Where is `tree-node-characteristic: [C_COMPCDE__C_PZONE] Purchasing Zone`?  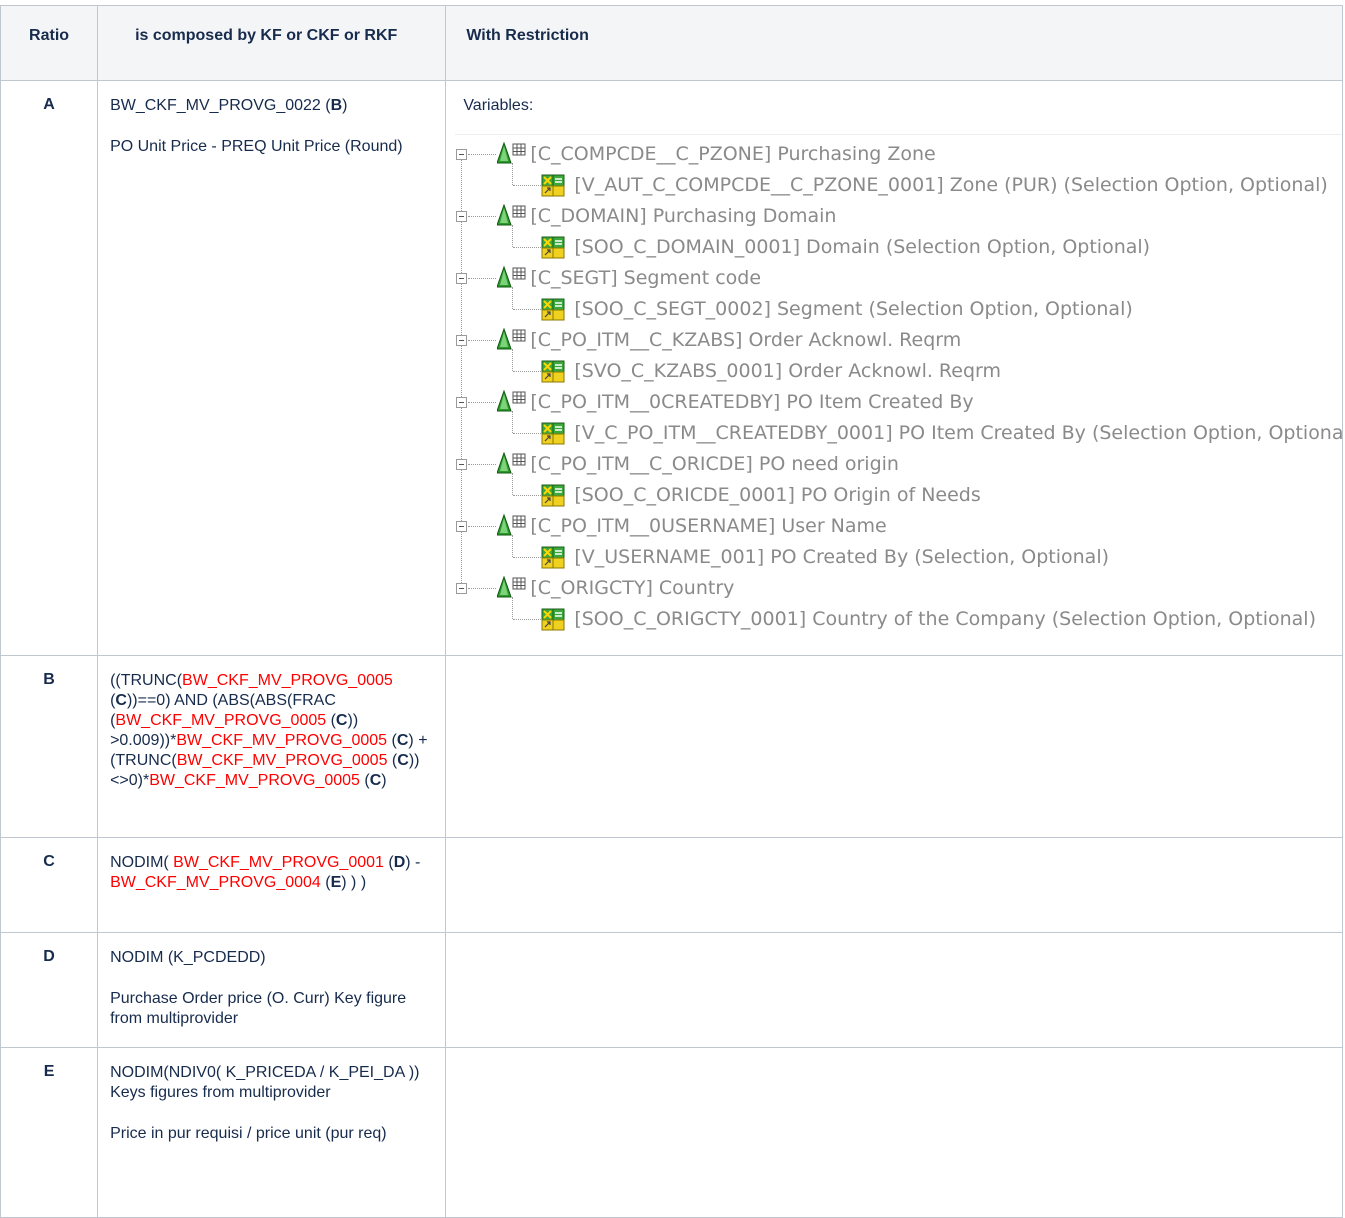 tree-node-characteristic: [C_COMPCDE__C_PZONE] Purchasing Zone is located at coordinates (732, 154).